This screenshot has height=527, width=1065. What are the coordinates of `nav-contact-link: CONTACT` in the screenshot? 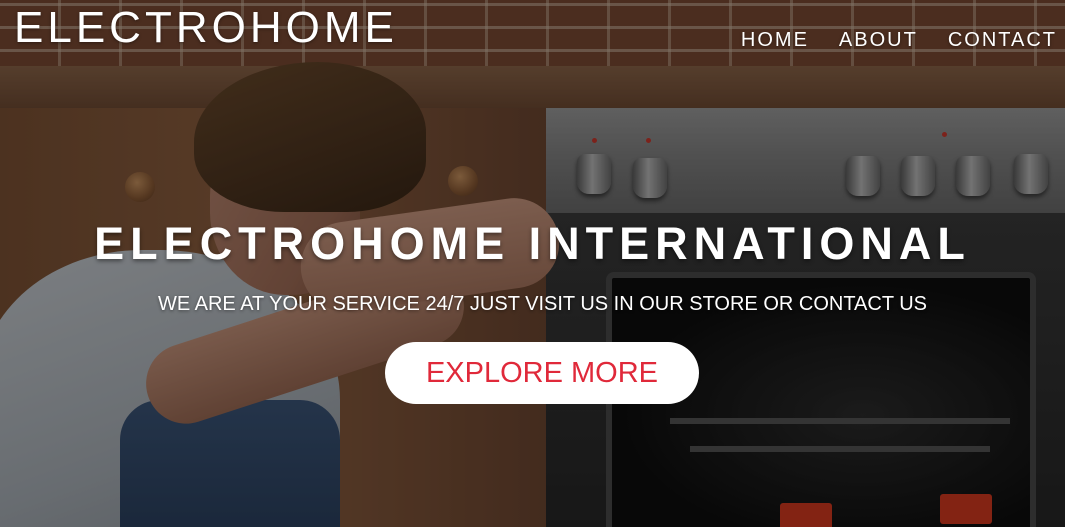 It's located at (1002, 40).